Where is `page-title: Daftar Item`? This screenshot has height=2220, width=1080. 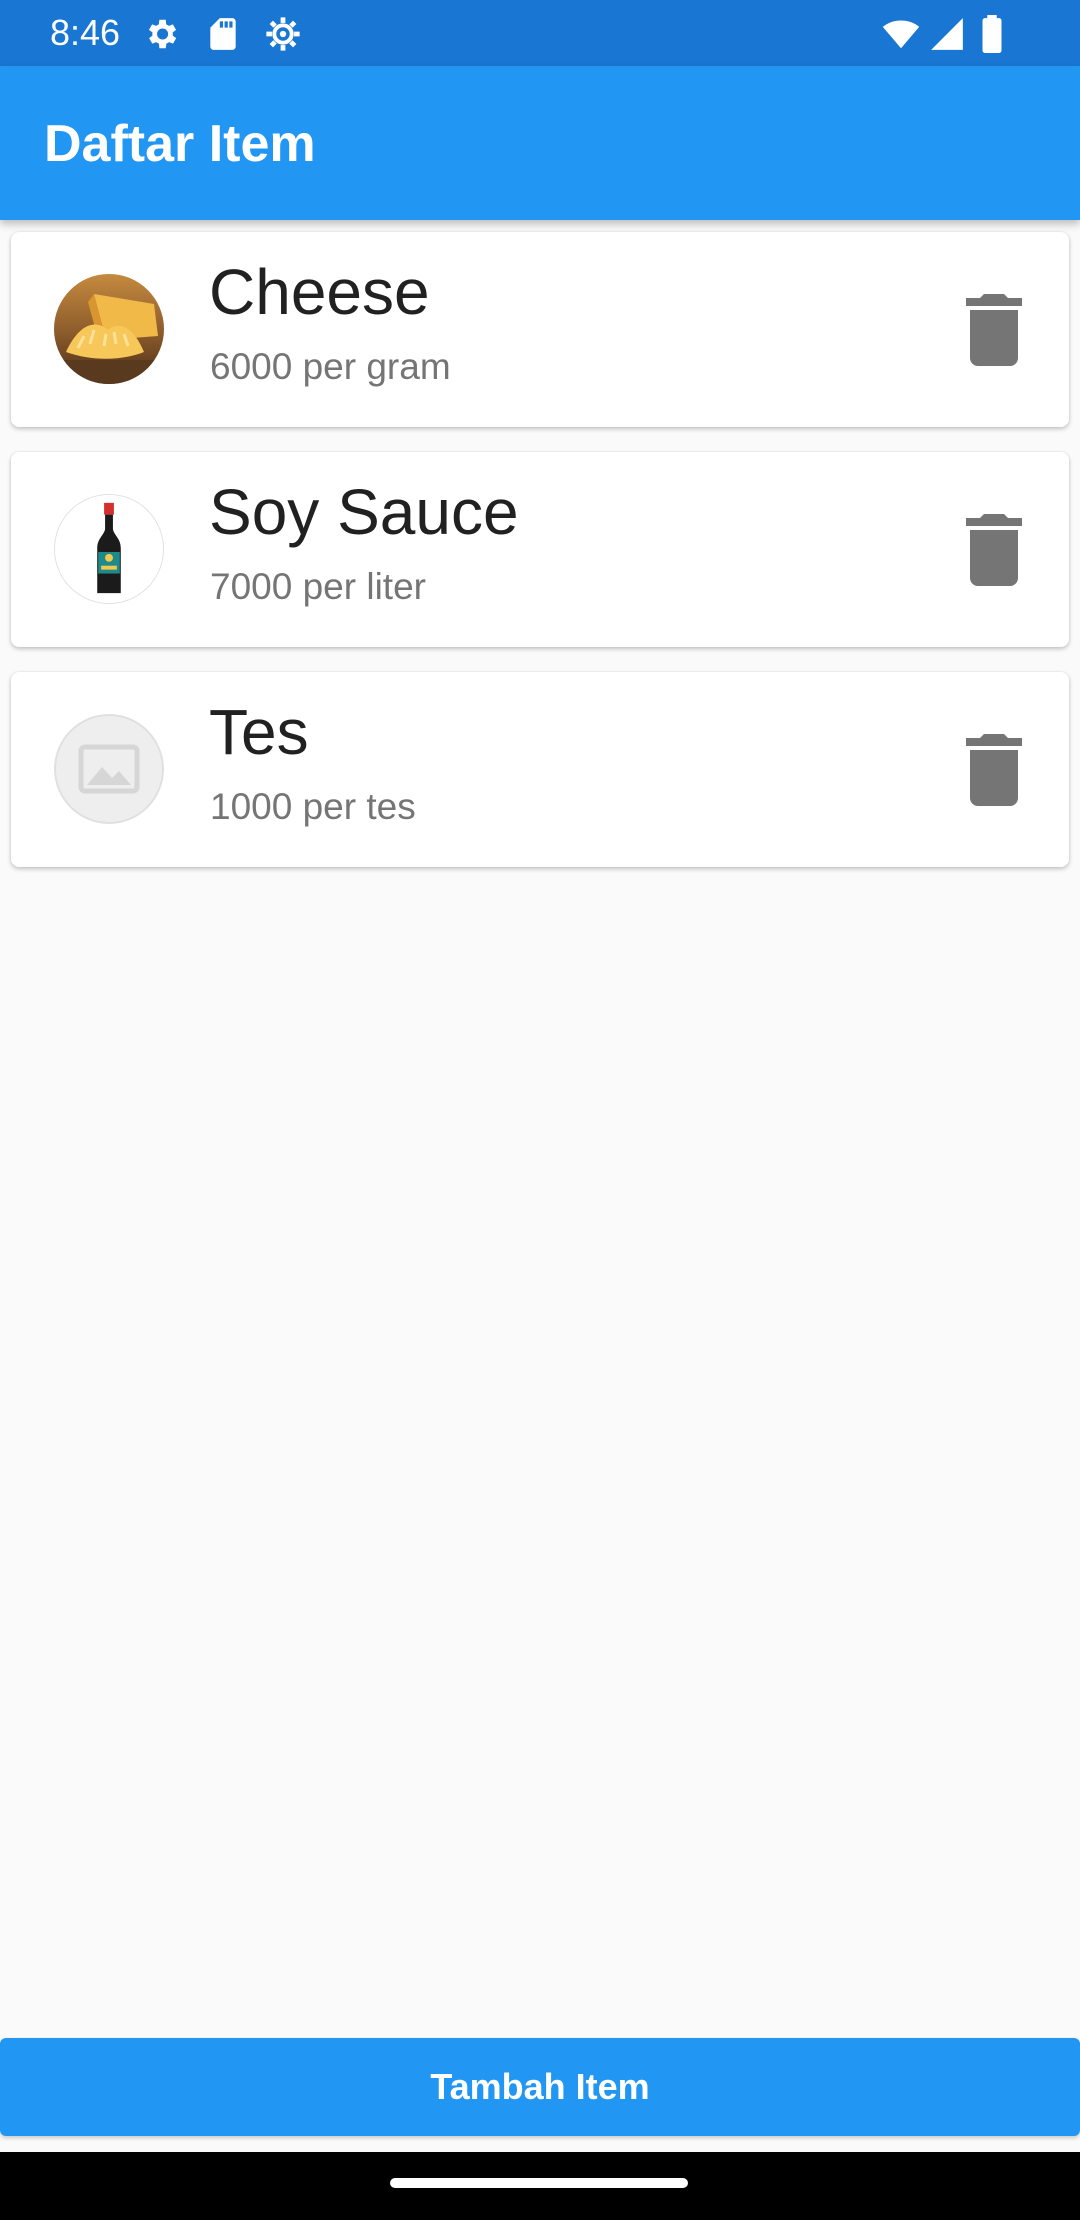
page-title: Daftar Item is located at coordinates (180, 144).